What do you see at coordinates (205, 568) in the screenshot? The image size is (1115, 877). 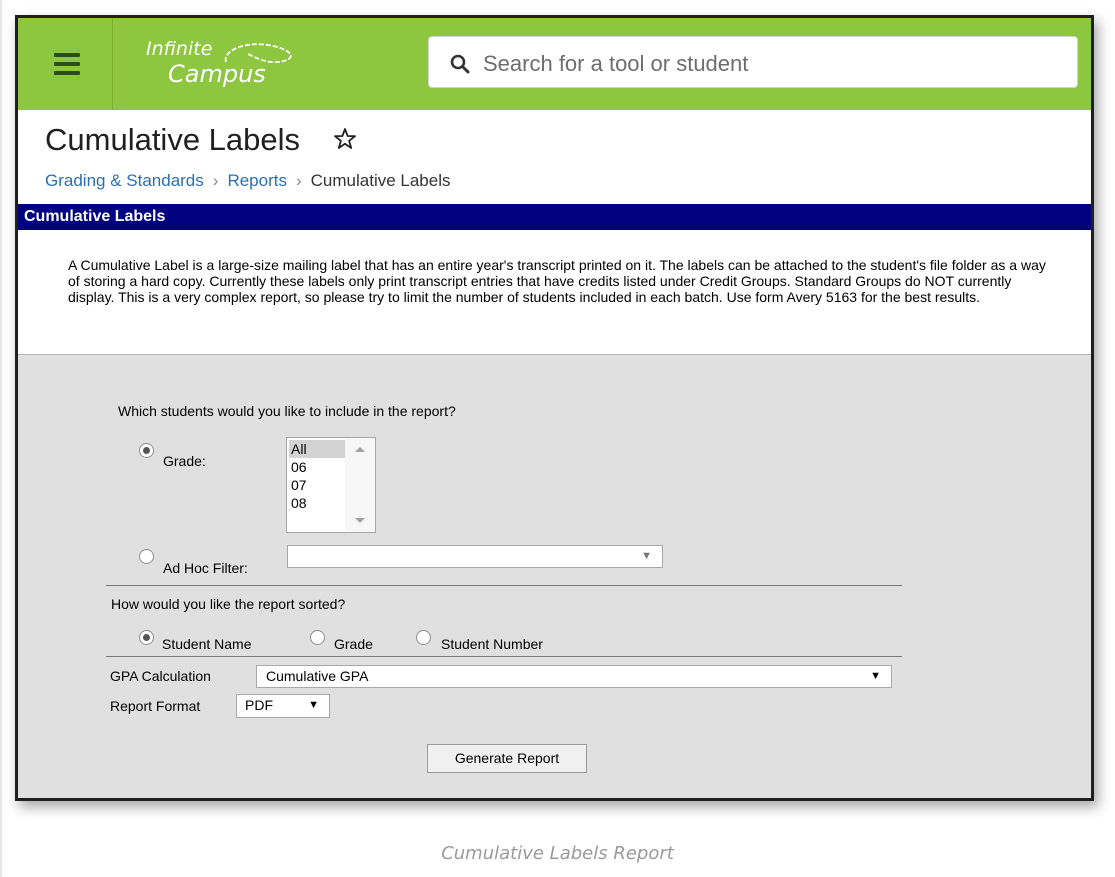 I see `adhoc-filter-label: Ad Hoc Filter:` at bounding box center [205, 568].